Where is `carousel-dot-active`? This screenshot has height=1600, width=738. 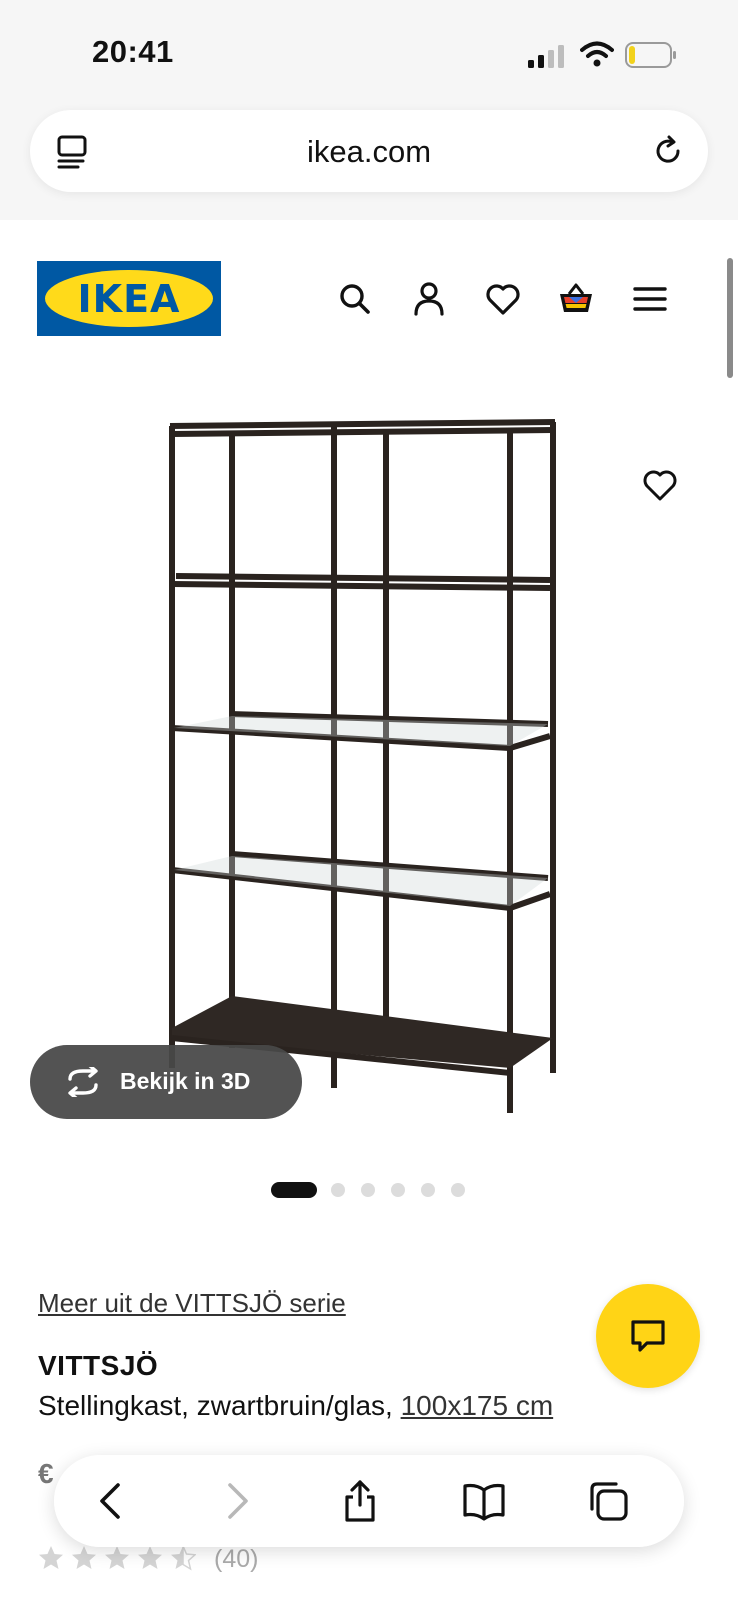 carousel-dot-active is located at coordinates (294, 1190).